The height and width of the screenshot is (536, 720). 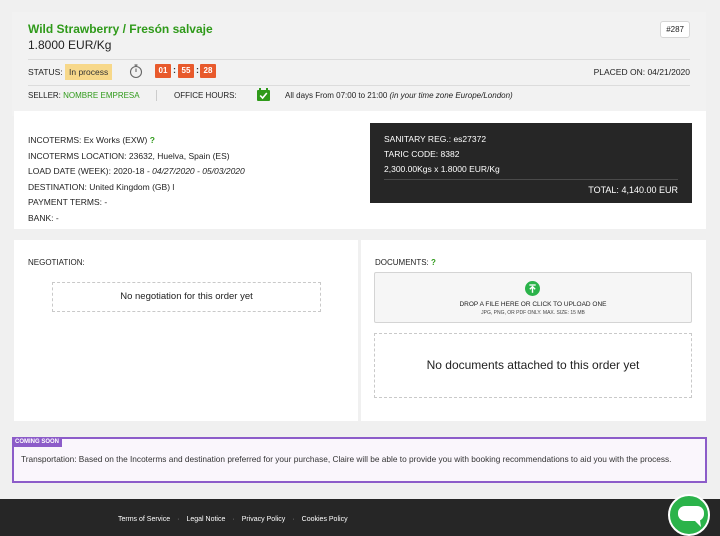 What do you see at coordinates (152, 140) in the screenshot?
I see `incoterms-help-icon: ?` at bounding box center [152, 140].